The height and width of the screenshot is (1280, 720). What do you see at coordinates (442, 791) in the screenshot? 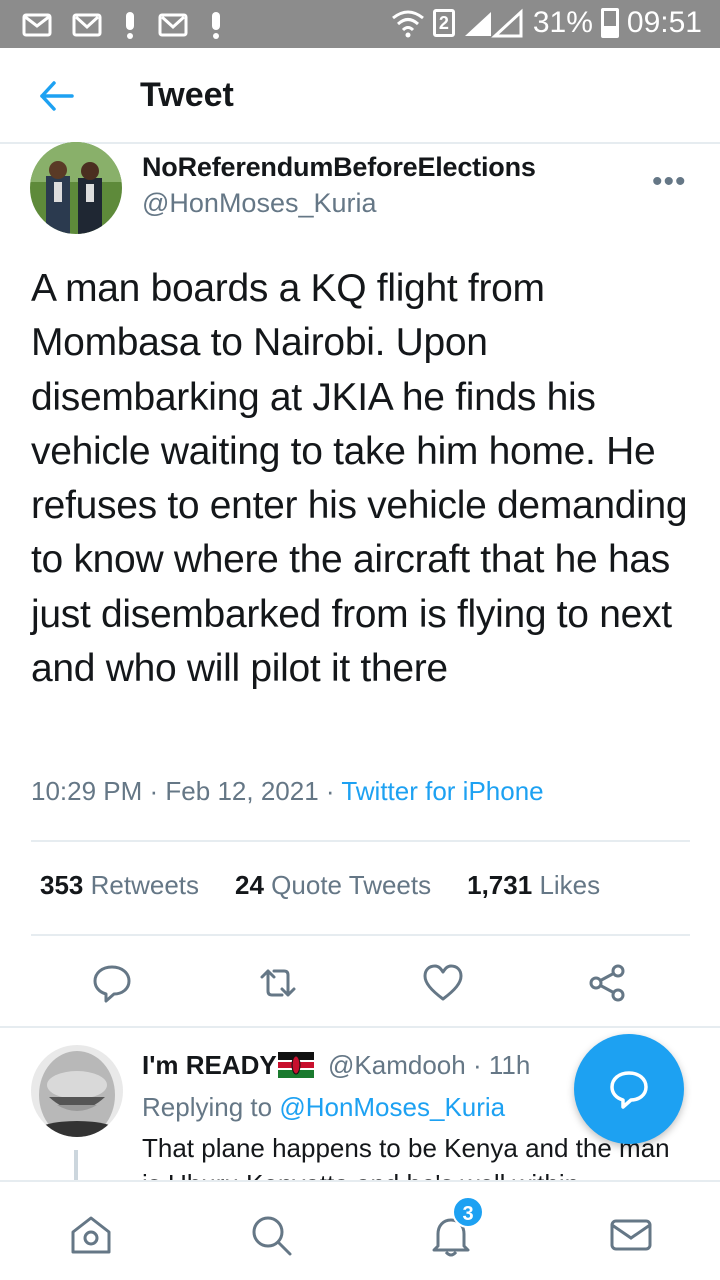
I see `tweet-source: Twitter for iPhone` at bounding box center [442, 791].